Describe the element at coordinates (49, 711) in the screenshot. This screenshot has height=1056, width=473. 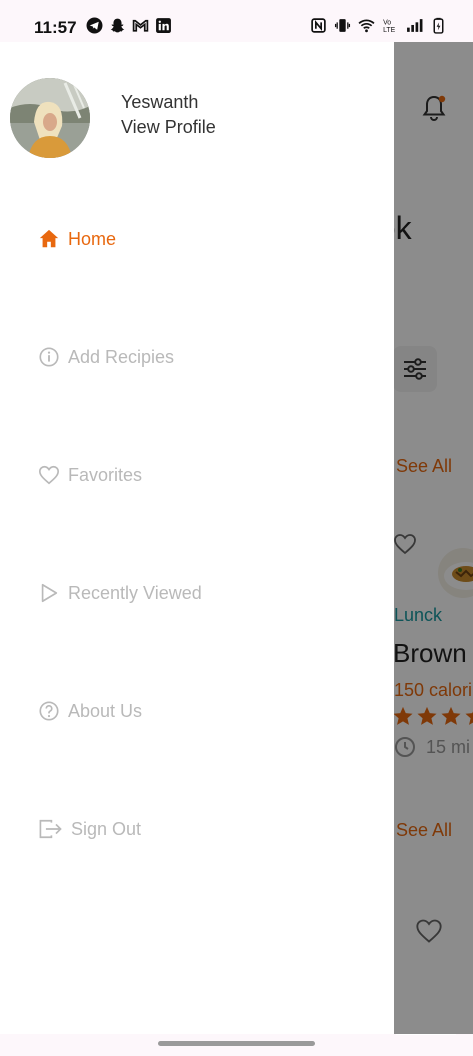
I see `help-icon` at that location.